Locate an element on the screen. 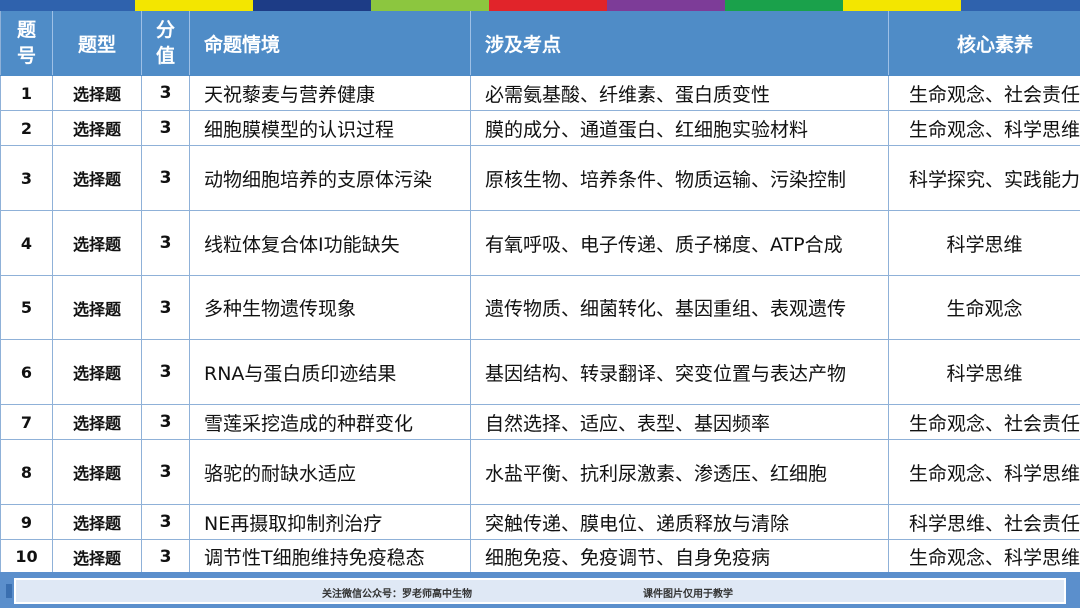  header-core: 核心素养 is located at coordinates (984, 43).